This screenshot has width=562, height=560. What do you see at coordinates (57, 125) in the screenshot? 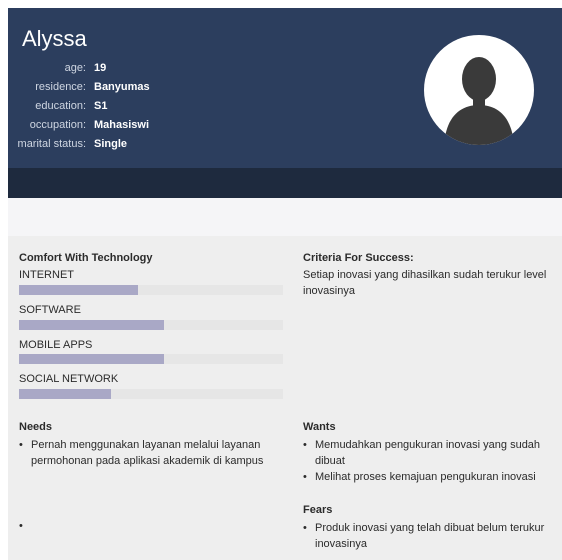
I see `info-key: occupation:` at bounding box center [57, 125].